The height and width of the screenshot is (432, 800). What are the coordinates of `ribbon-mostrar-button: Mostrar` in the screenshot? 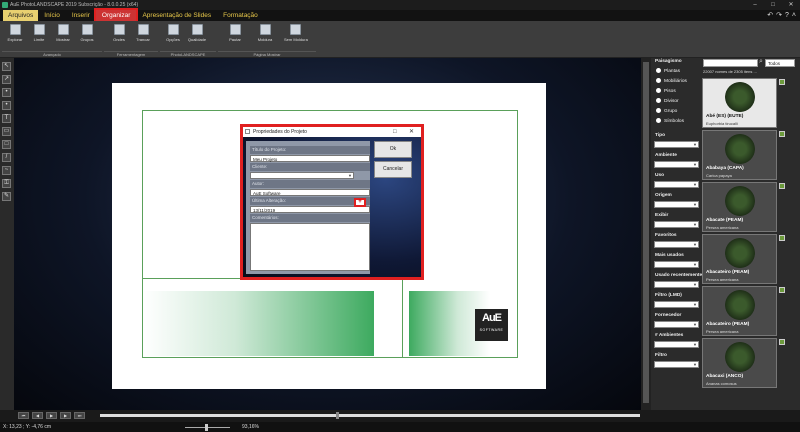 It's located at (63, 37).